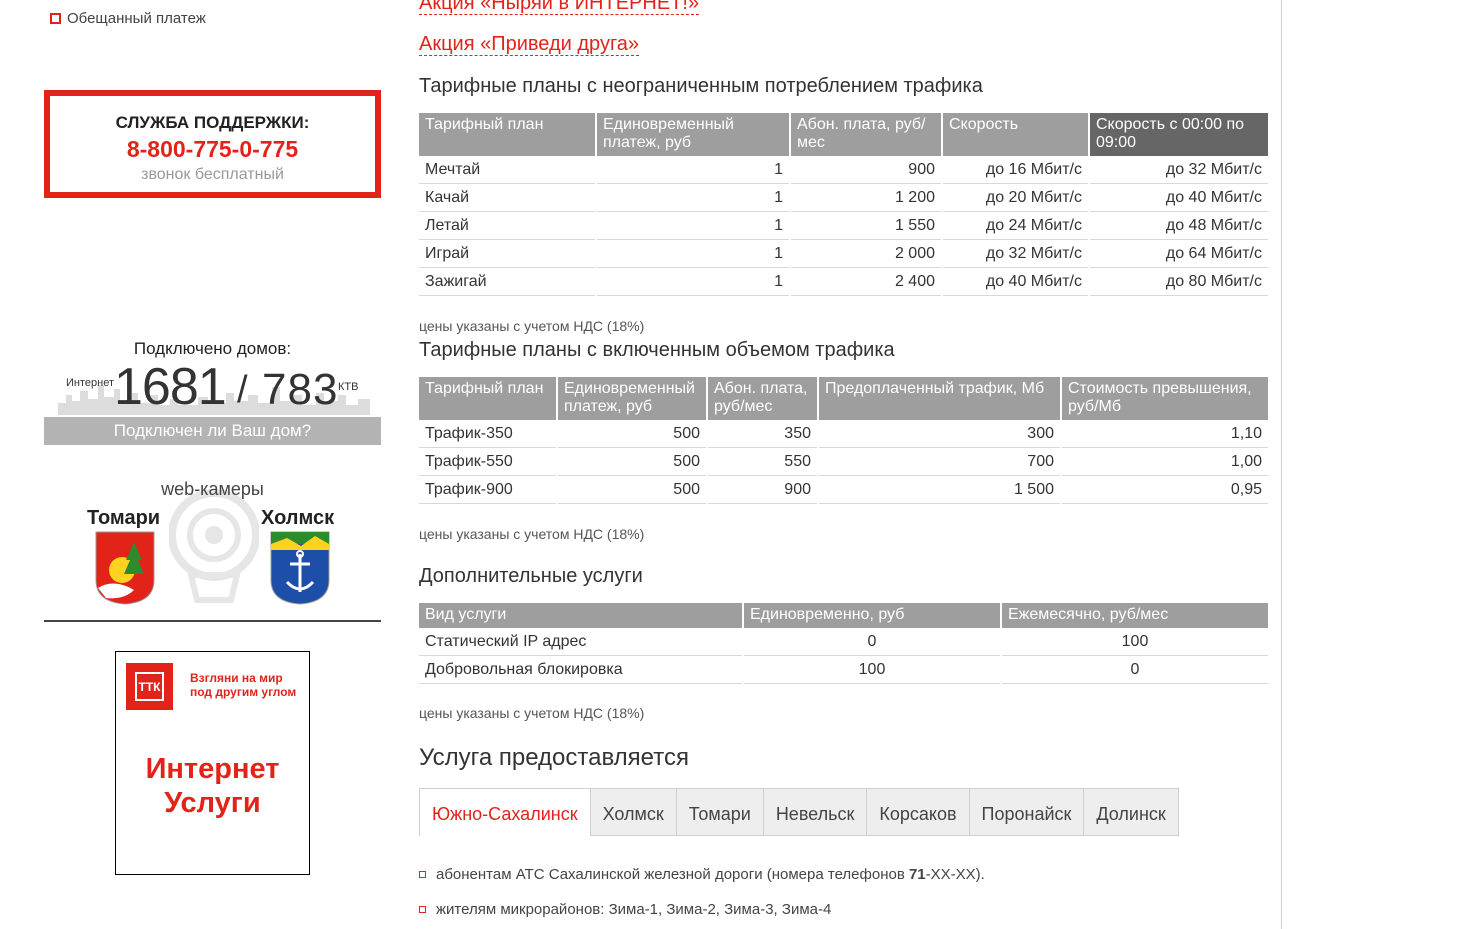  I want to click on table-cell: Добровольная блокировка, so click(581, 669).